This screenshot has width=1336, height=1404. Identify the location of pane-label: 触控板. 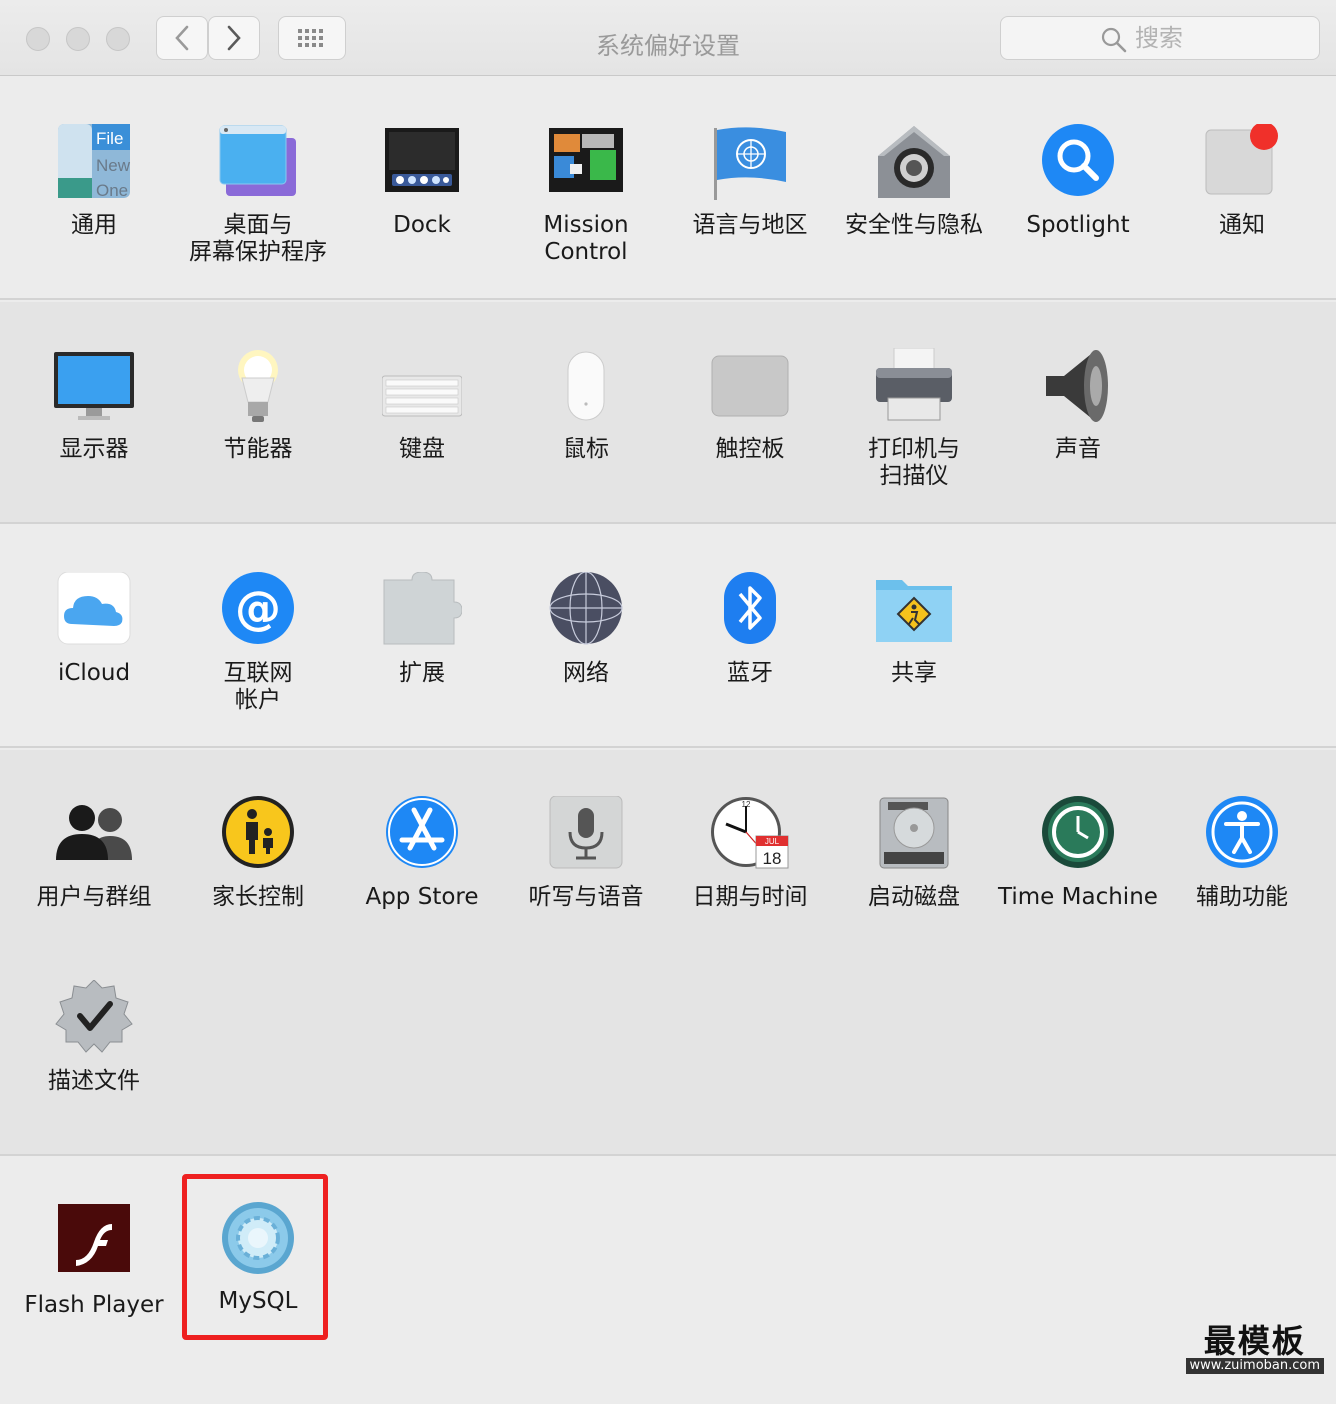
(750, 449).